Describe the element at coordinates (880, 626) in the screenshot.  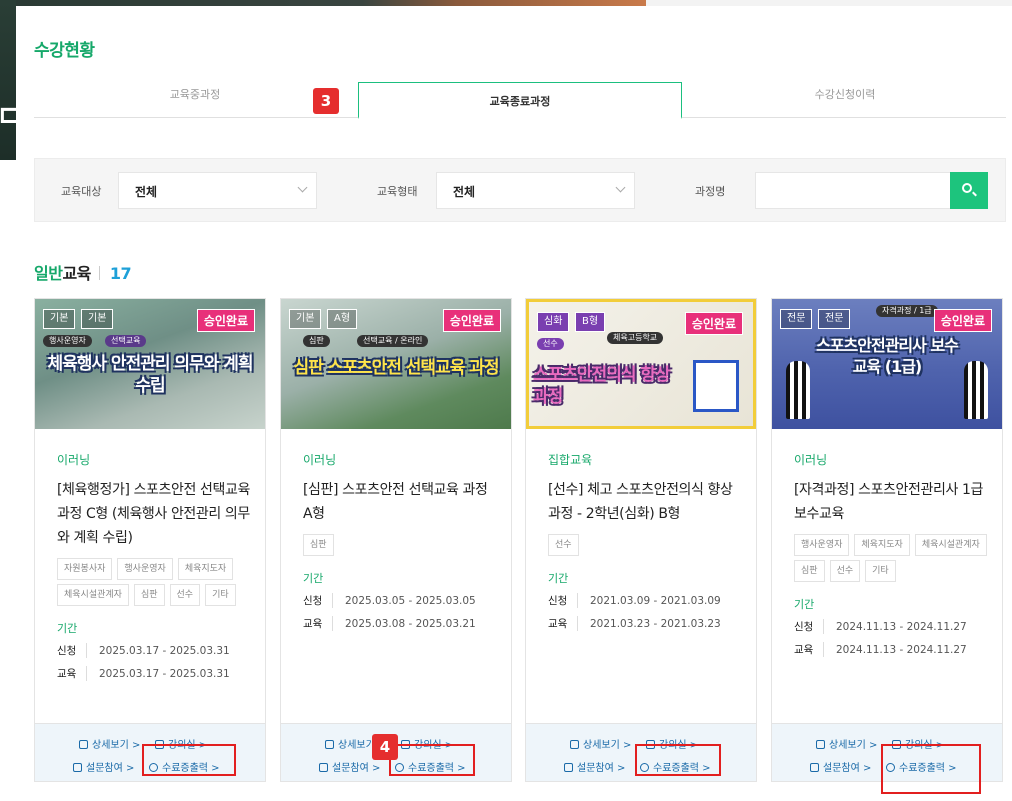
I see `apply-period: 신청 2024.11.13 - 2024.11.27` at that location.